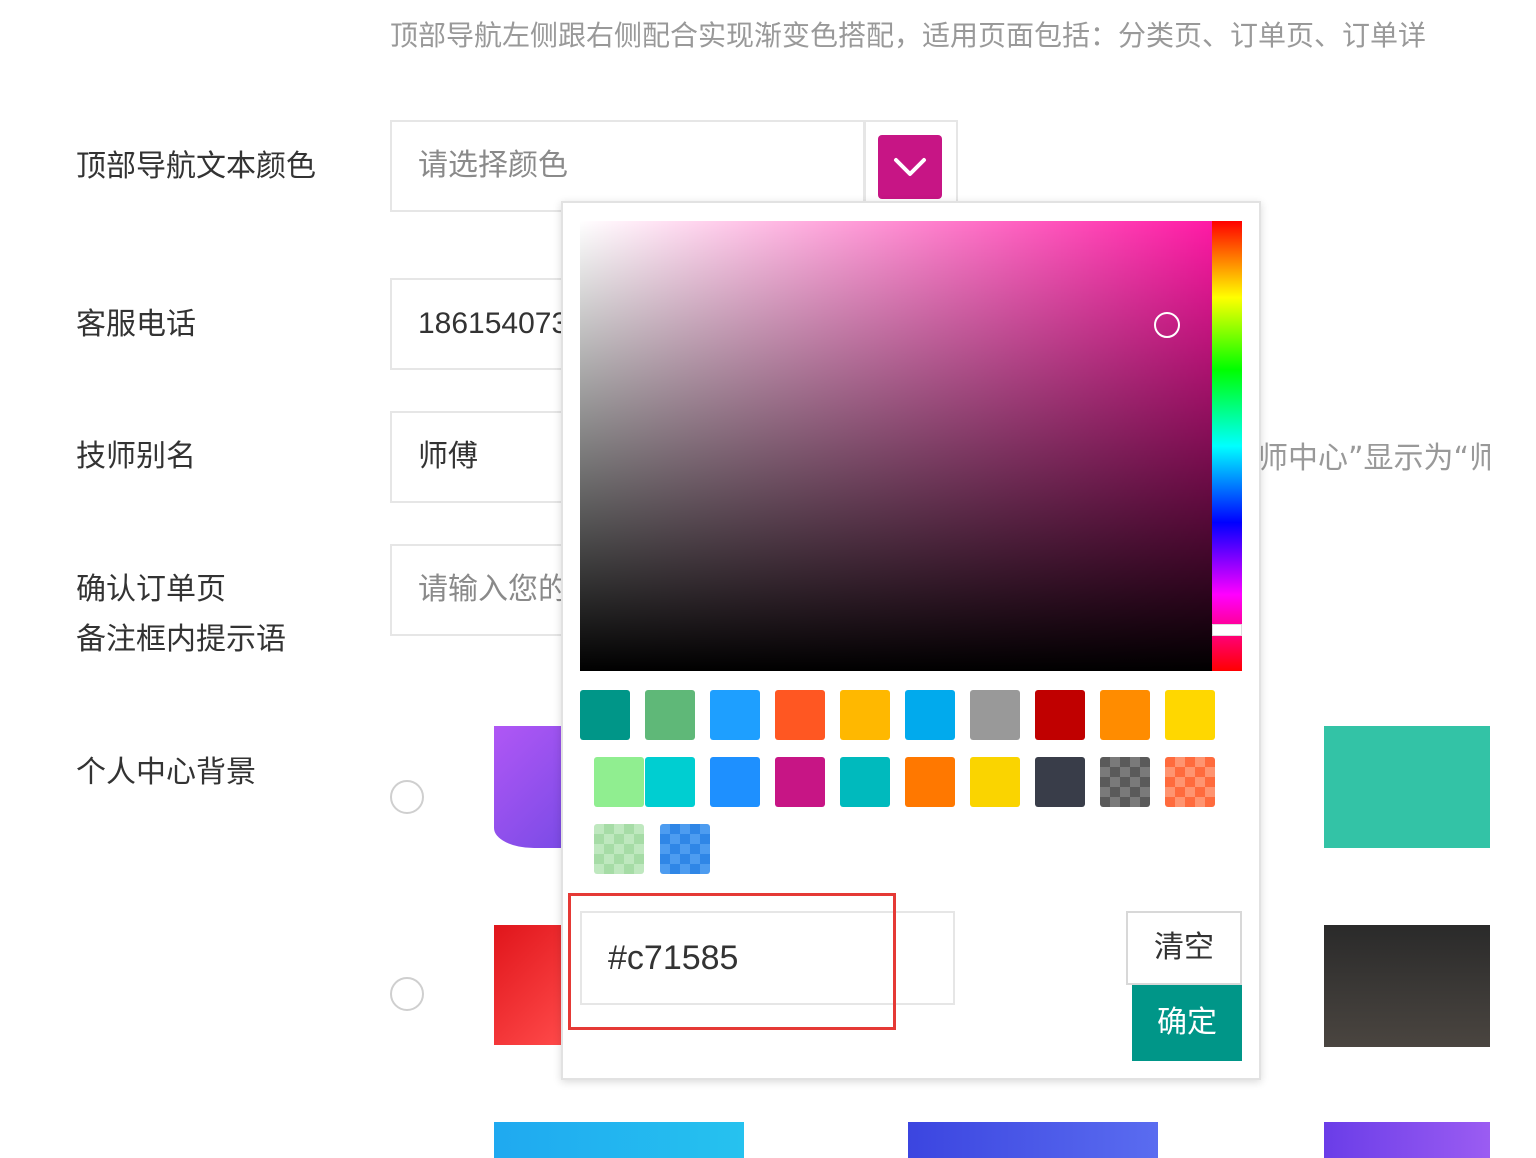 The height and width of the screenshot is (1158, 1536). I want to click on hue-slider-handle, so click(1227, 630).